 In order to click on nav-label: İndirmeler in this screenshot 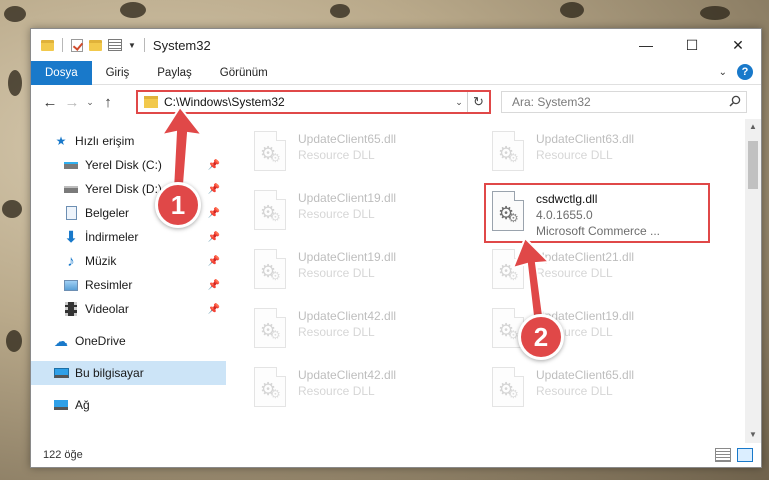, I will do `click(112, 237)`.